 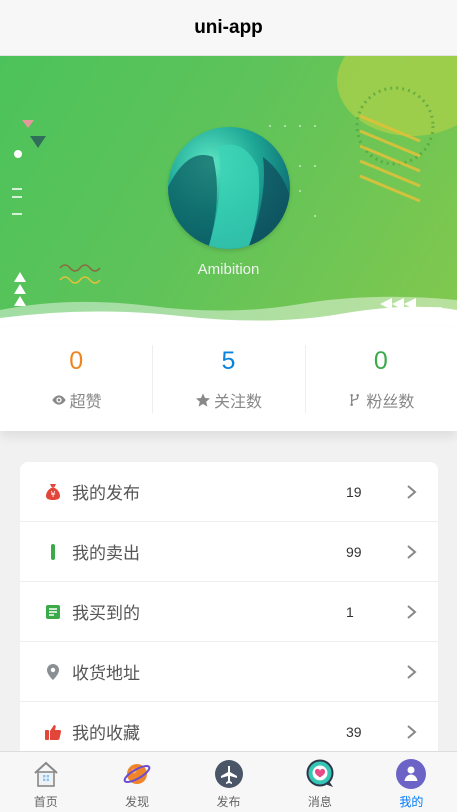 What do you see at coordinates (106, 673) in the screenshot?
I see `menu-label: 收货地址` at bounding box center [106, 673].